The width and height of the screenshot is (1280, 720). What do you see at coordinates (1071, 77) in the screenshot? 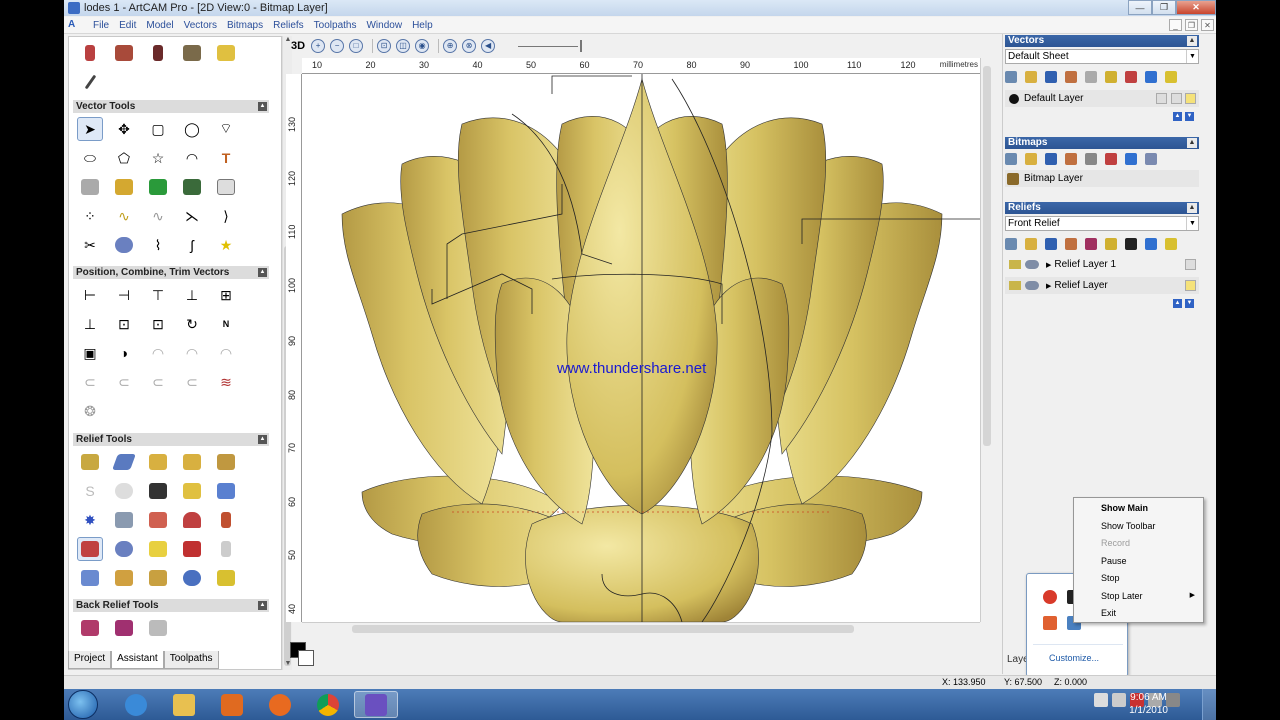
I see `paste-icon` at bounding box center [1071, 77].